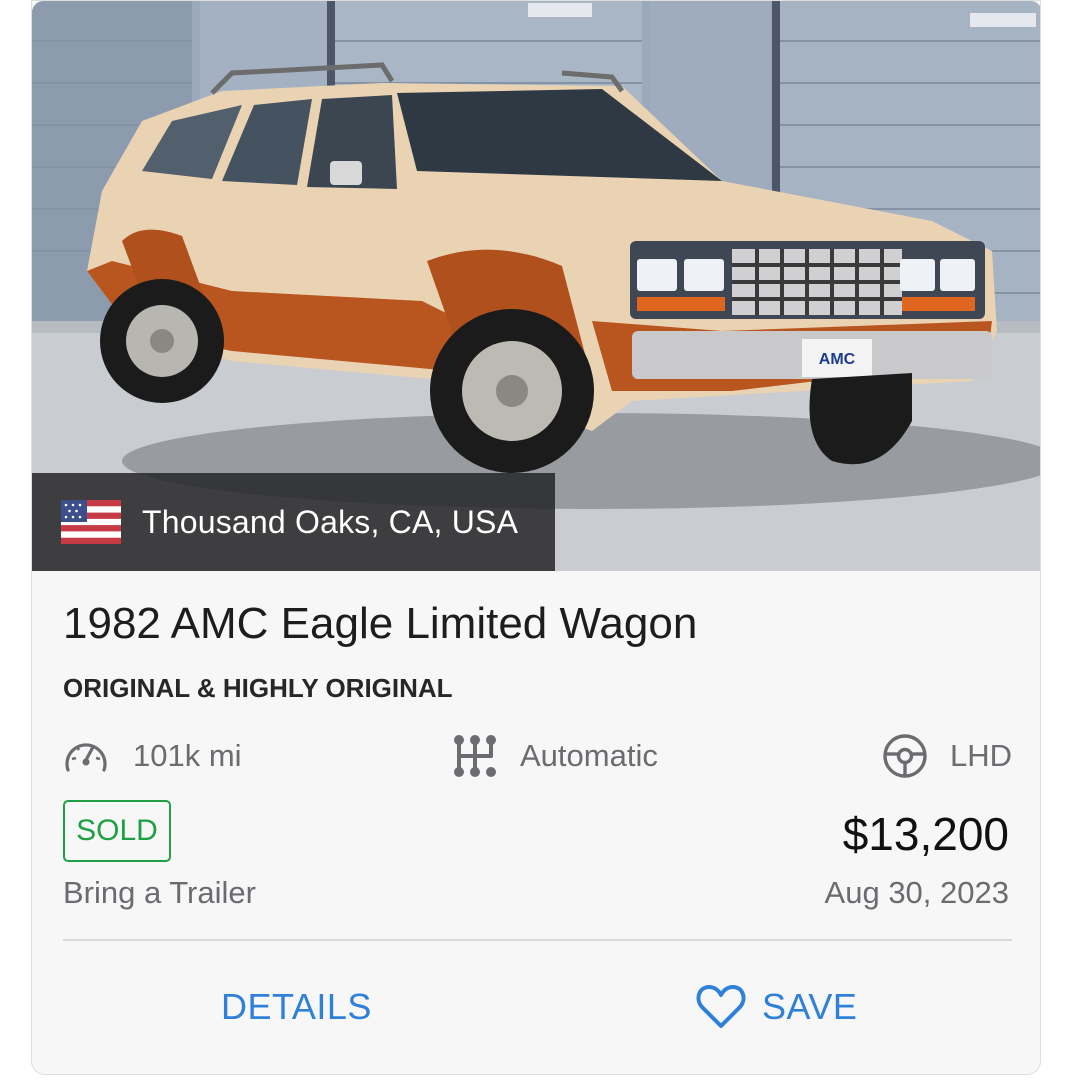 This screenshot has width=1073, height=1080. Describe the element at coordinates (916, 892) in the screenshot. I see `sale-date: Aug 30, 2023` at that location.